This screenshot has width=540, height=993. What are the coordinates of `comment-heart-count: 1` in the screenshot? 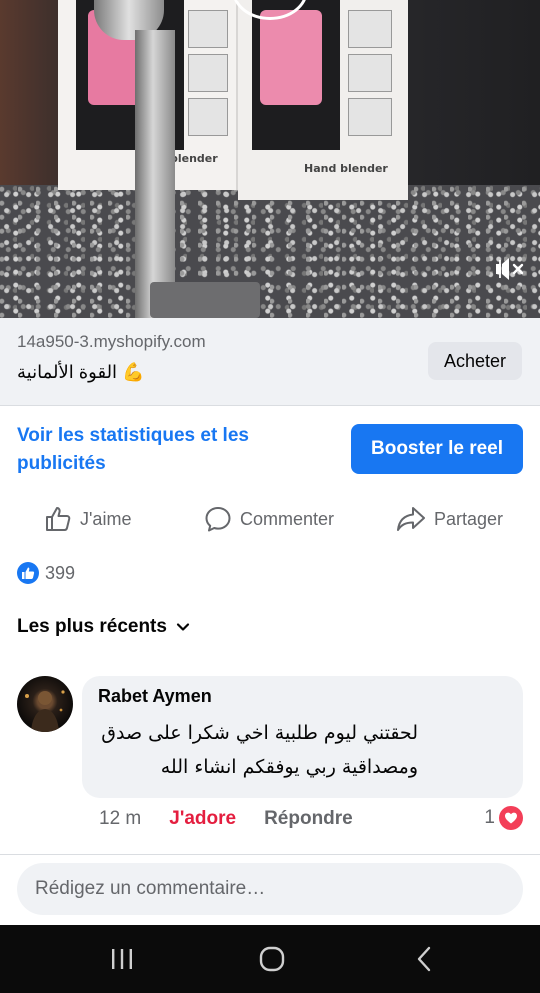 It's located at (489, 817).